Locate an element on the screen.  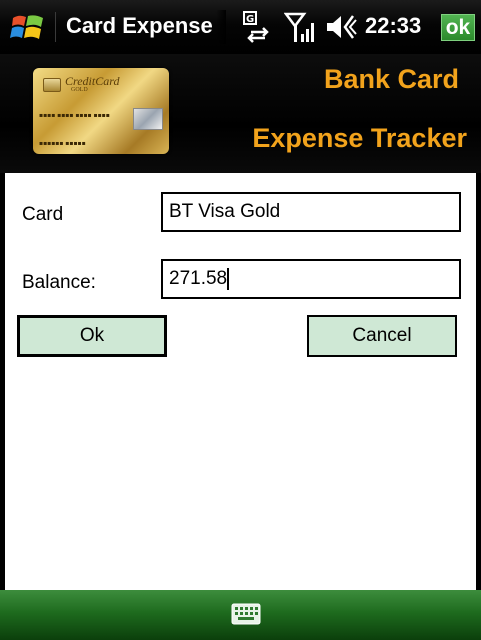
card-name-value: BT Visa Gold is located at coordinates (225, 211).